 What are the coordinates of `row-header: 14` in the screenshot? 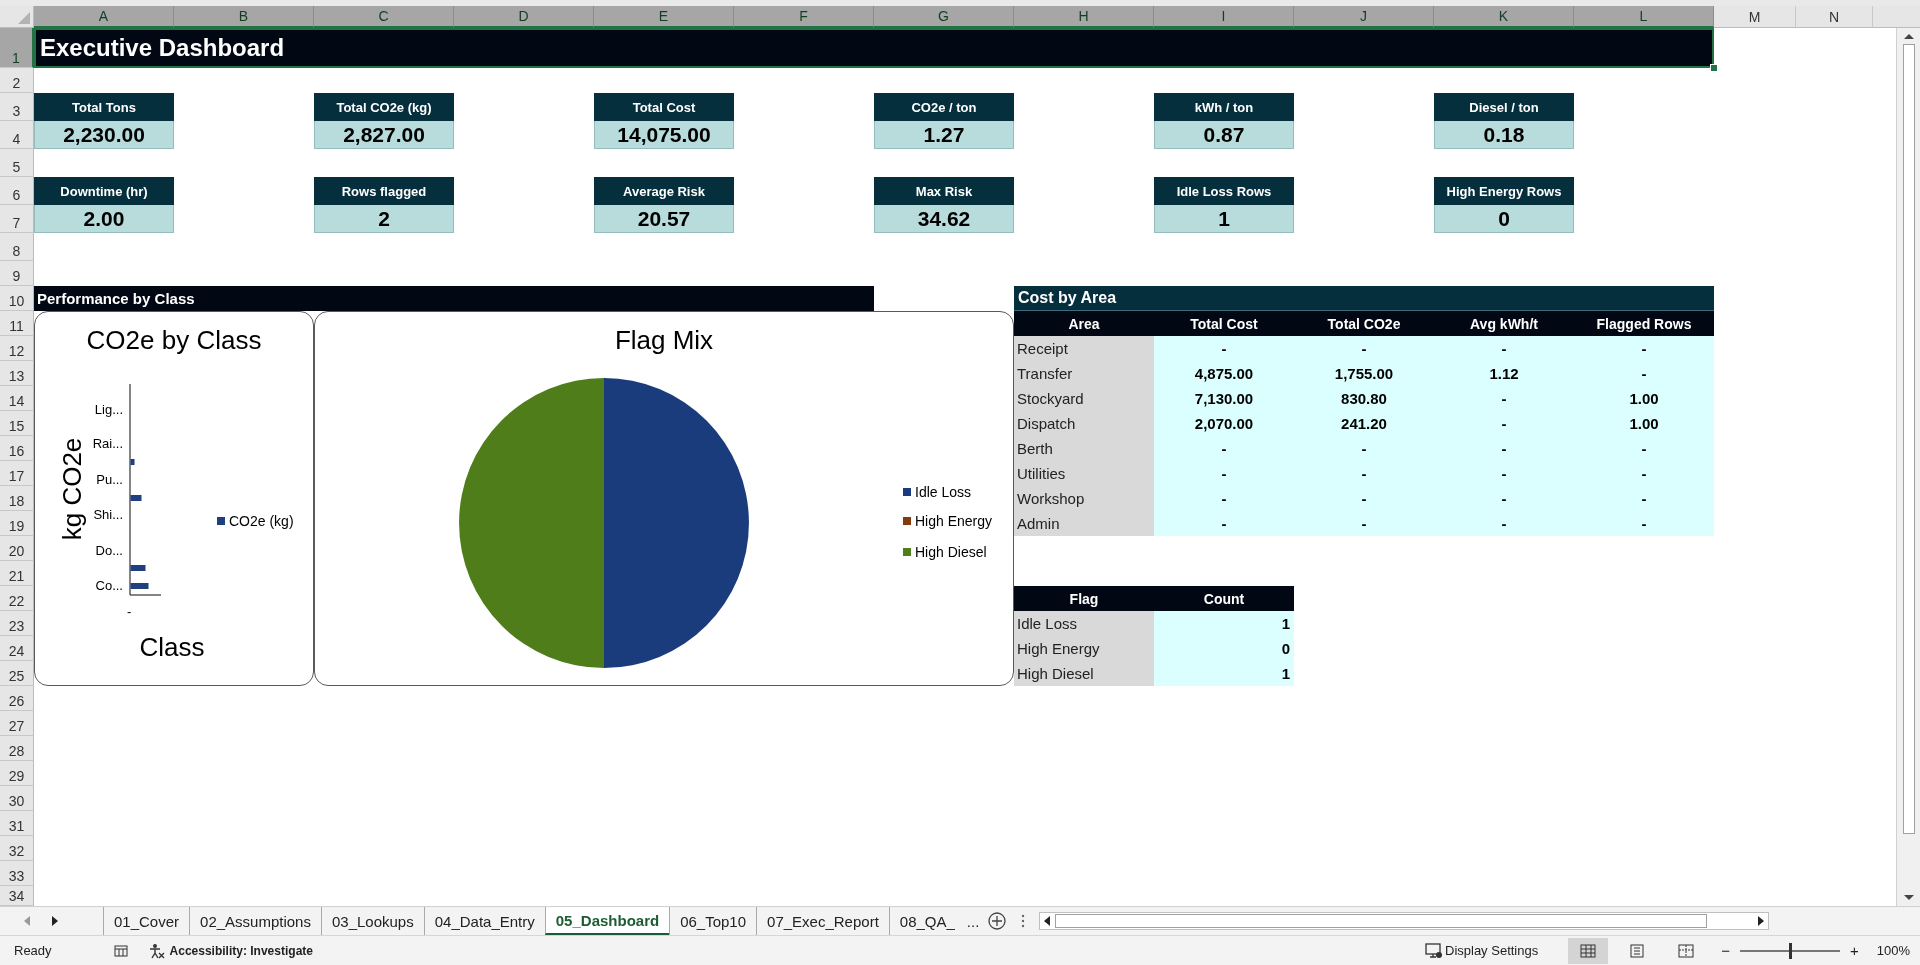 It's located at (17, 398).